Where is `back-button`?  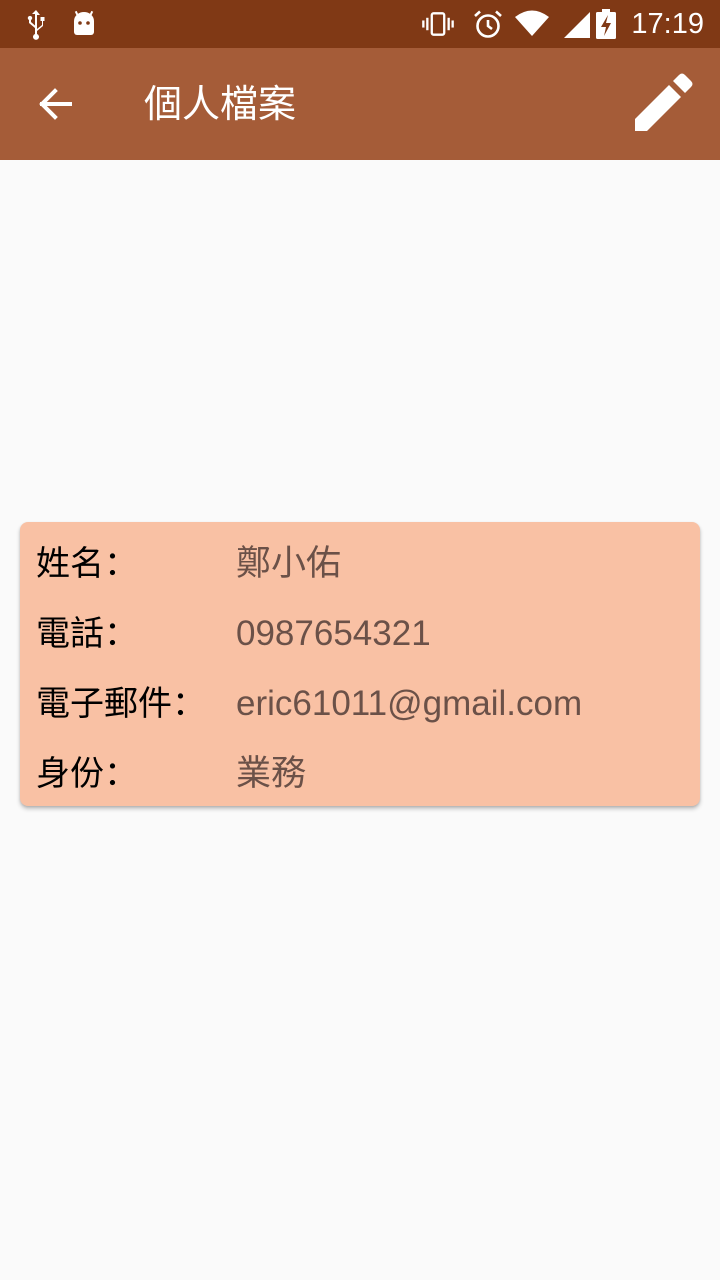 back-button is located at coordinates (56, 104).